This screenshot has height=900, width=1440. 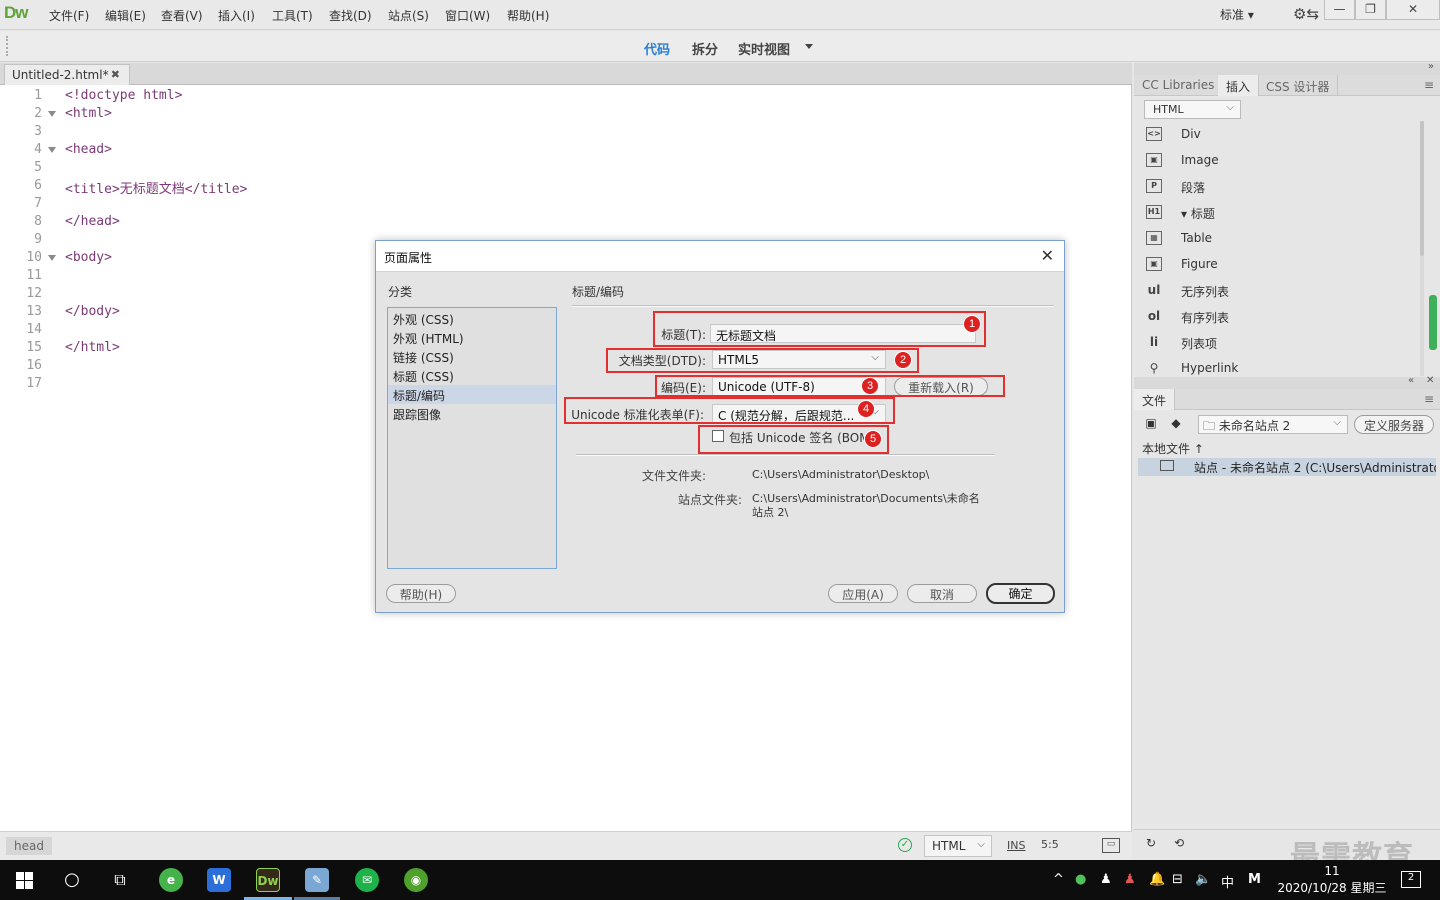 What do you see at coordinates (1106, 879) in the screenshot?
I see `qq-tray-icon: ♟` at bounding box center [1106, 879].